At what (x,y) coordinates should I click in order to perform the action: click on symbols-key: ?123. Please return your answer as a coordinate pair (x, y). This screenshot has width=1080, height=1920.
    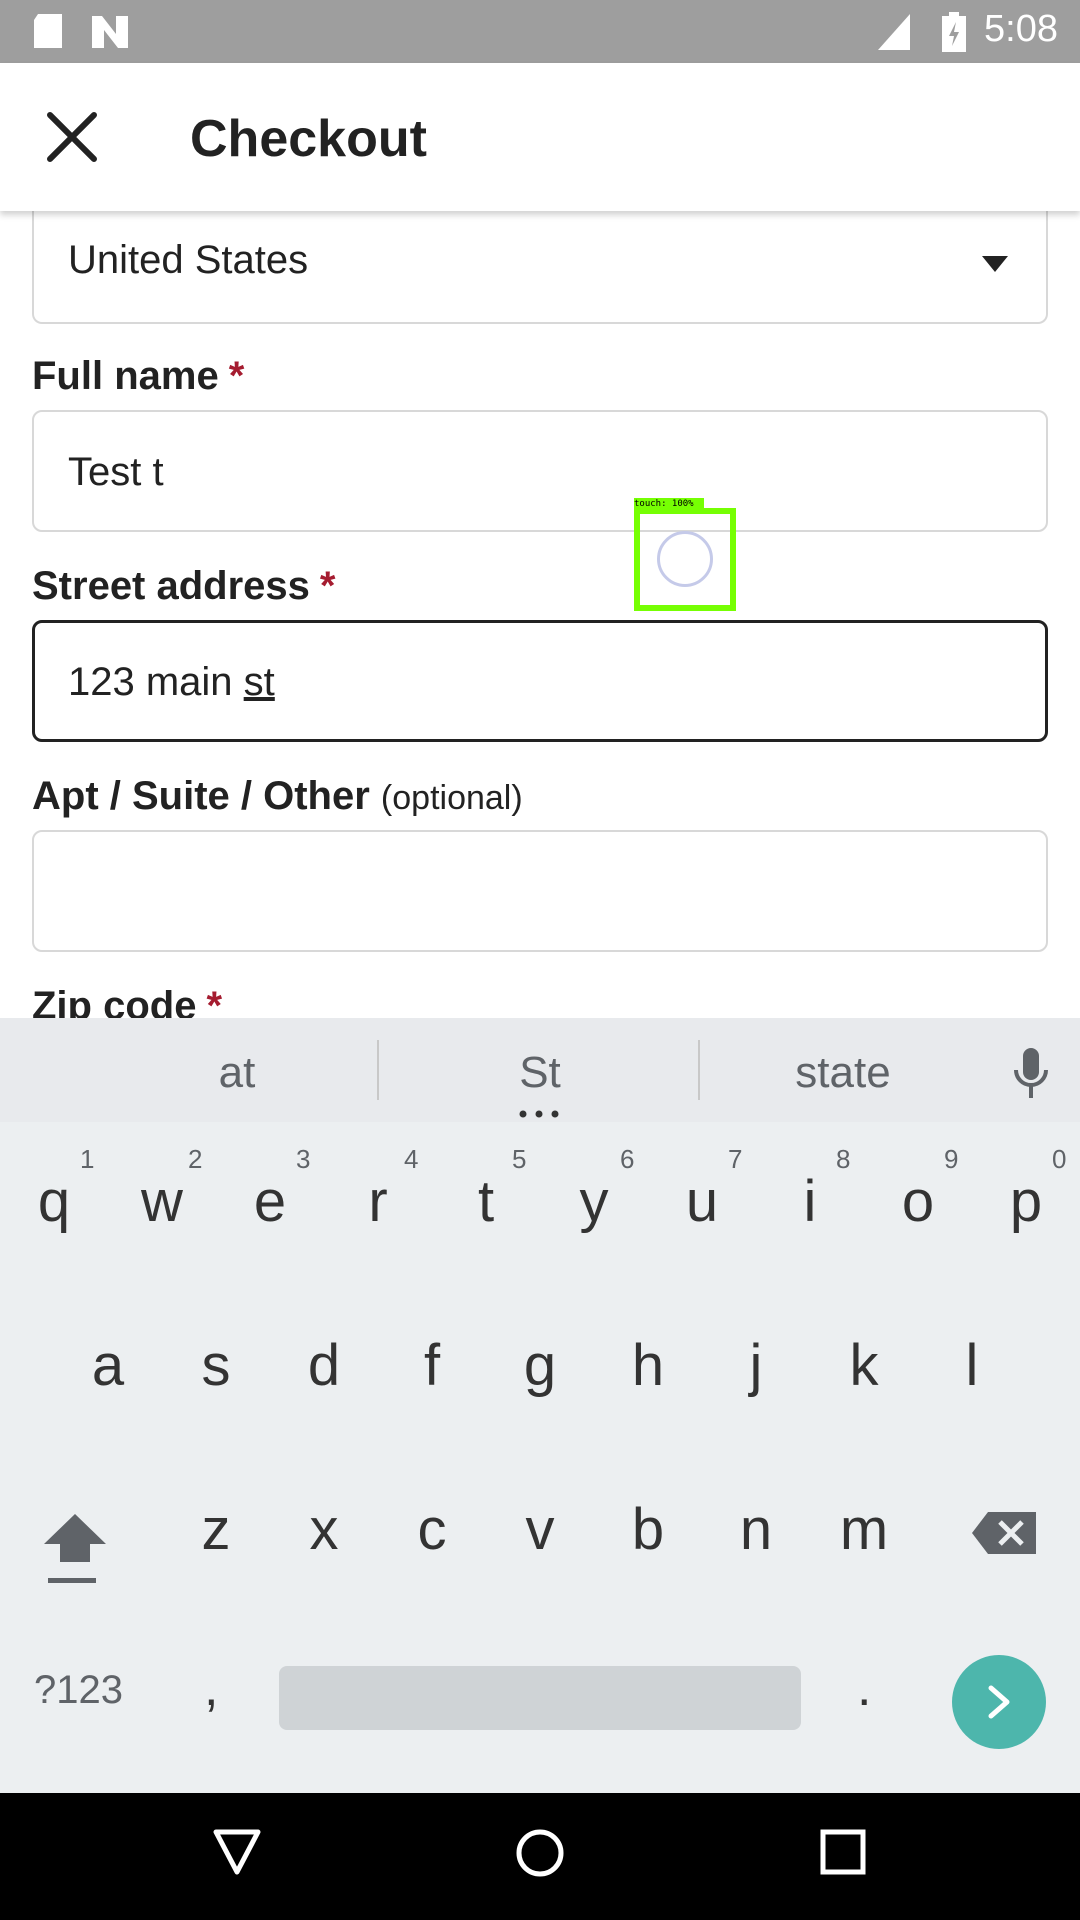
    Looking at the image, I should click on (78, 1690).